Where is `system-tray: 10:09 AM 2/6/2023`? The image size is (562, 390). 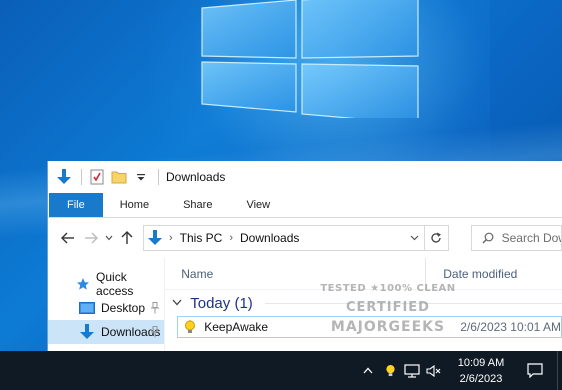 system-tray: 10:09 AM 2/6/2023 is located at coordinates (459, 370).